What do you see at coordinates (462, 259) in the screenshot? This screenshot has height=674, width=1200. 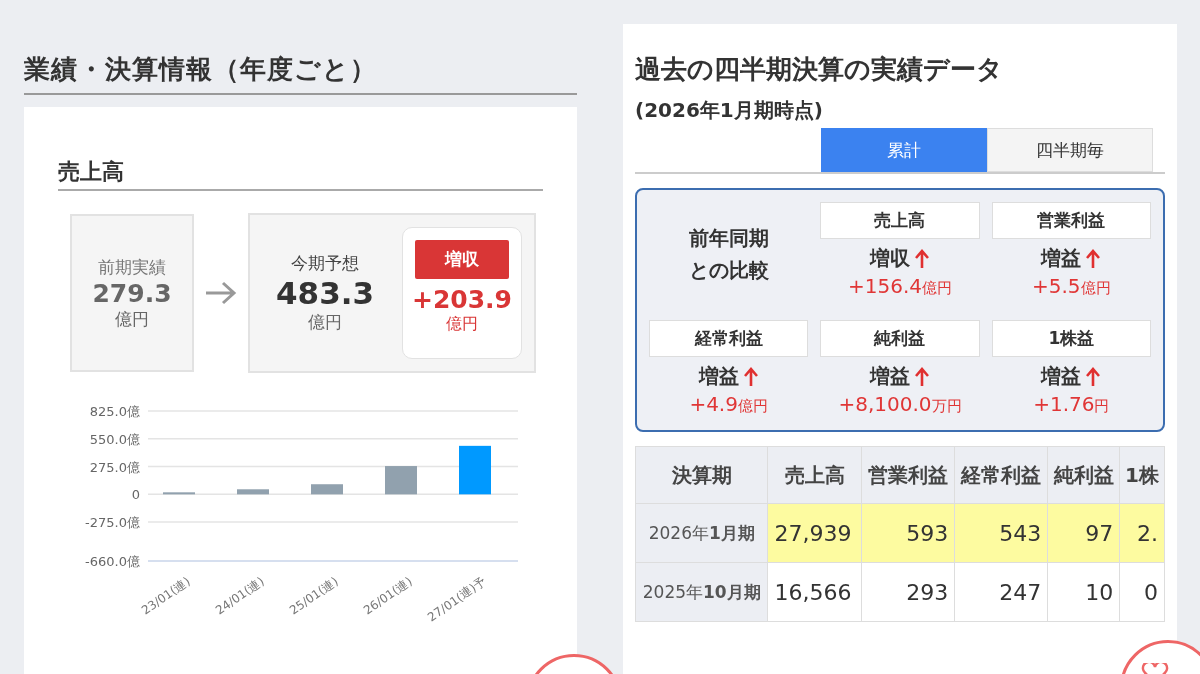 I see `increase-badge: 増収` at bounding box center [462, 259].